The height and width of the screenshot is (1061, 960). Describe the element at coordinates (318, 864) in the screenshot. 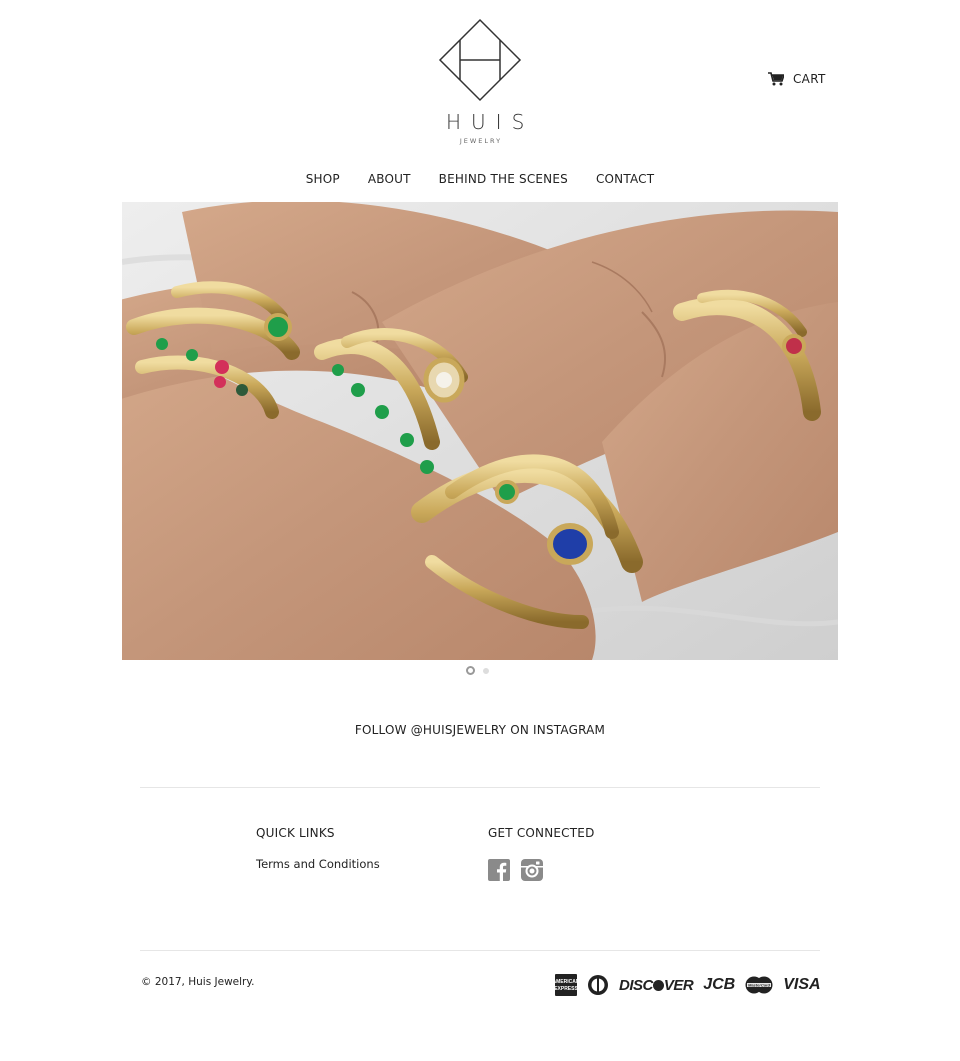

I see `terms-and-conditions-link: Terms and Conditions` at that location.